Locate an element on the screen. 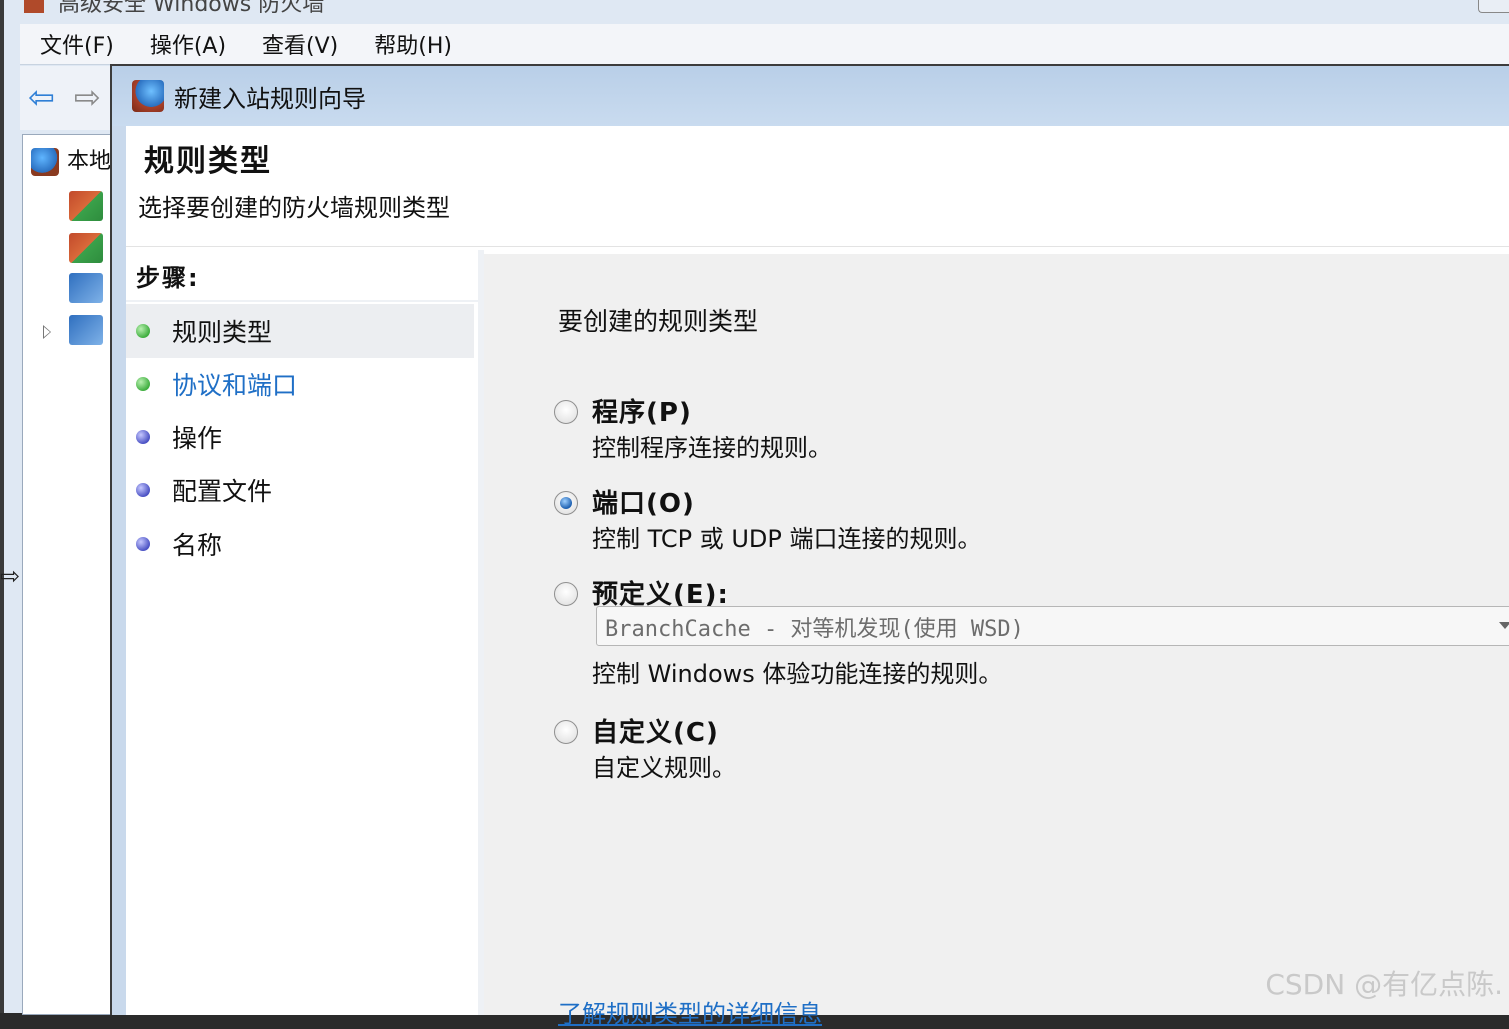  connection-security-icon is located at coordinates (86, 288).